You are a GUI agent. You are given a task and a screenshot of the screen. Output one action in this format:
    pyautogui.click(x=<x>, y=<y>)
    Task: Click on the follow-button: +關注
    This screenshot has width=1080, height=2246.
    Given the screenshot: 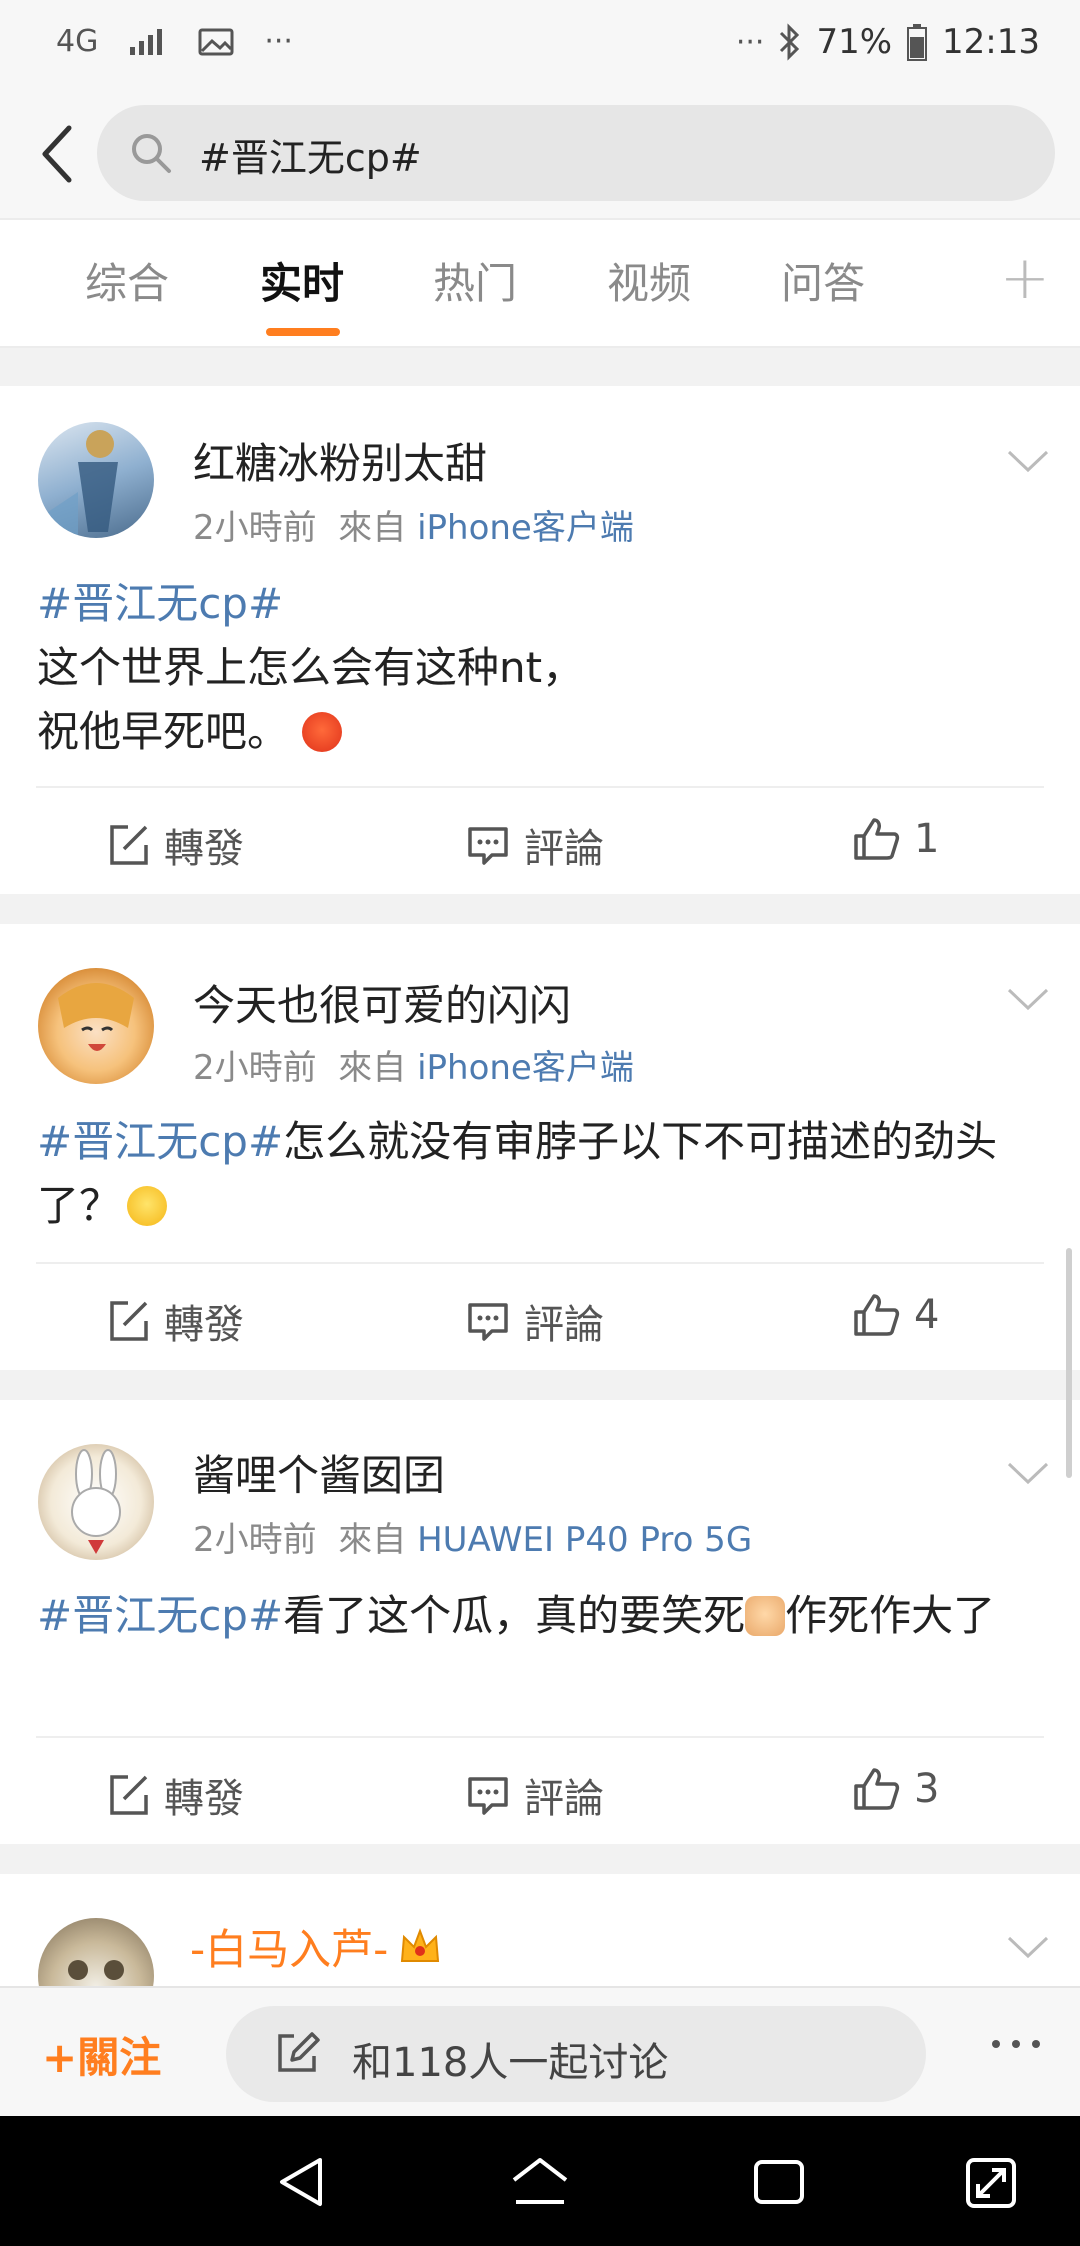 What is the action you would take?
    pyautogui.click(x=101, y=2054)
    